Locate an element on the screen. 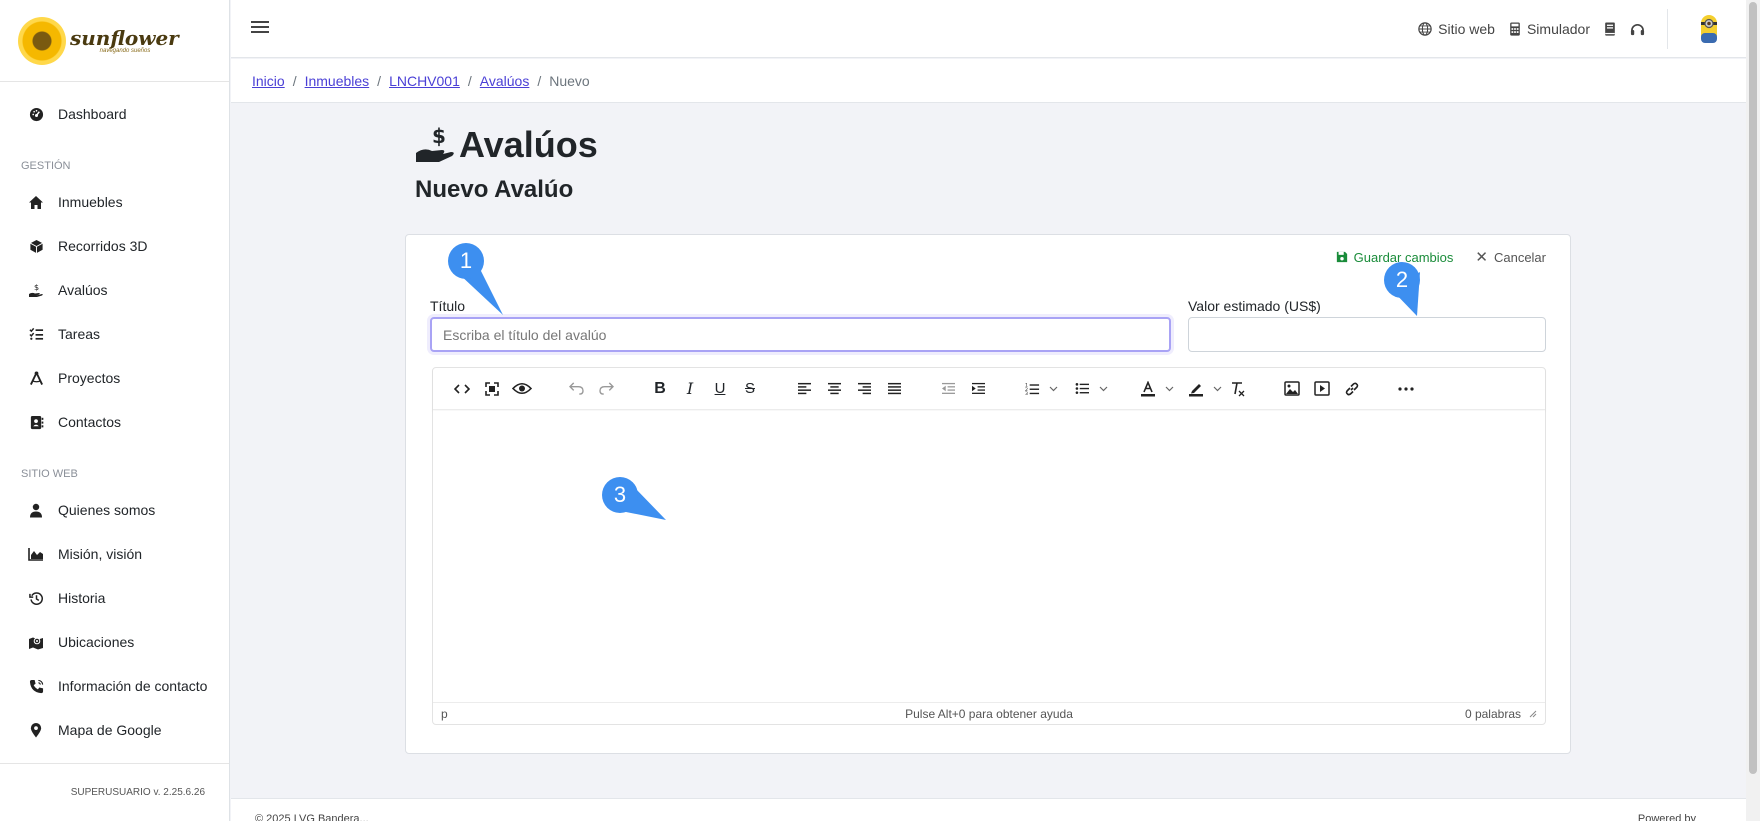 The width and height of the screenshot is (1760, 821). brand-logo: sunflower navegando sueños is located at coordinates (114, 41).